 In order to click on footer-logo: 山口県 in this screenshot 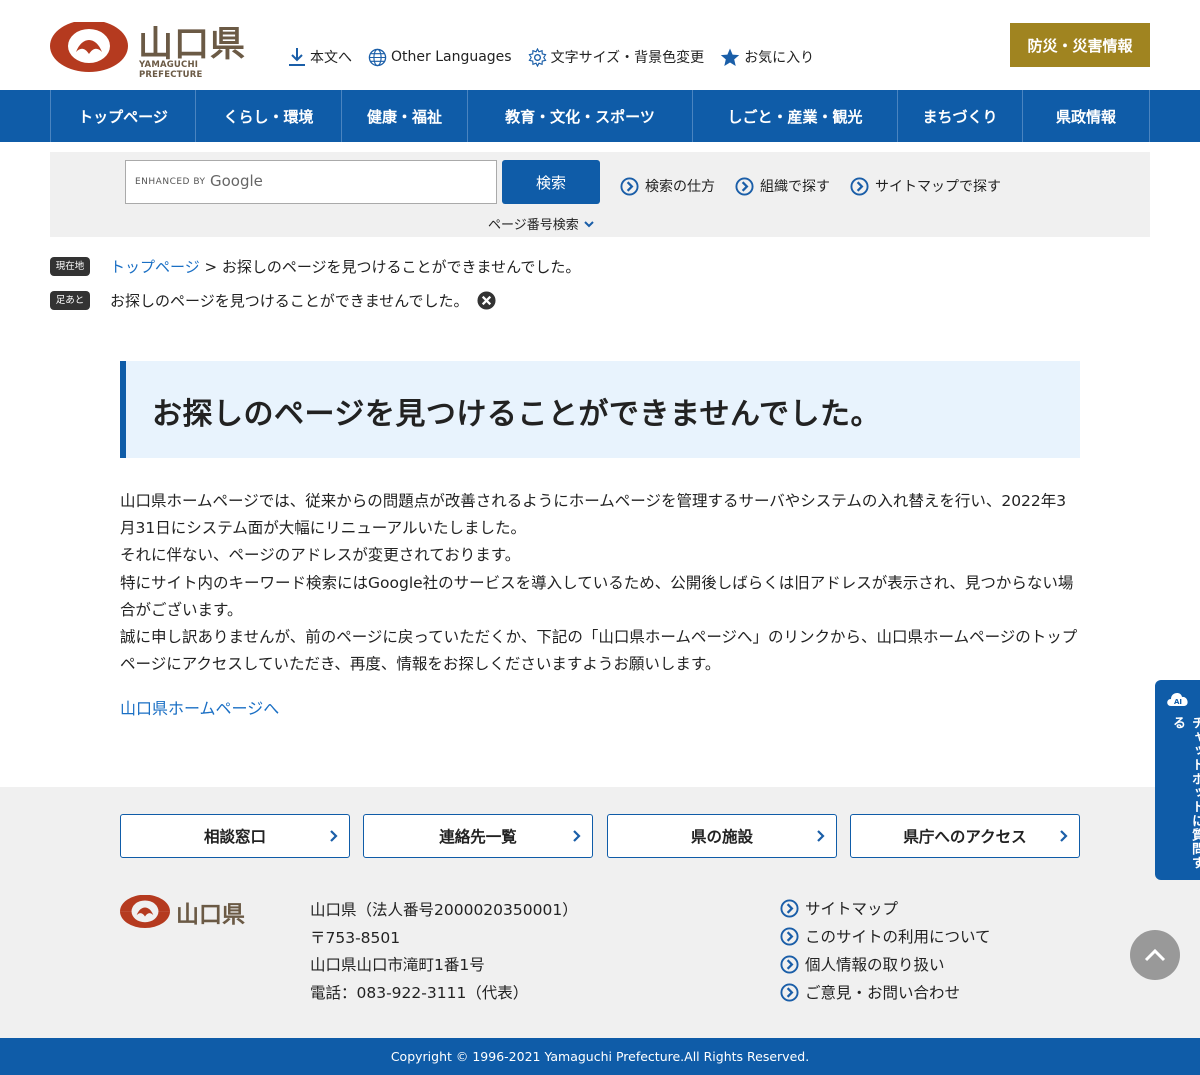, I will do `click(182, 913)`.